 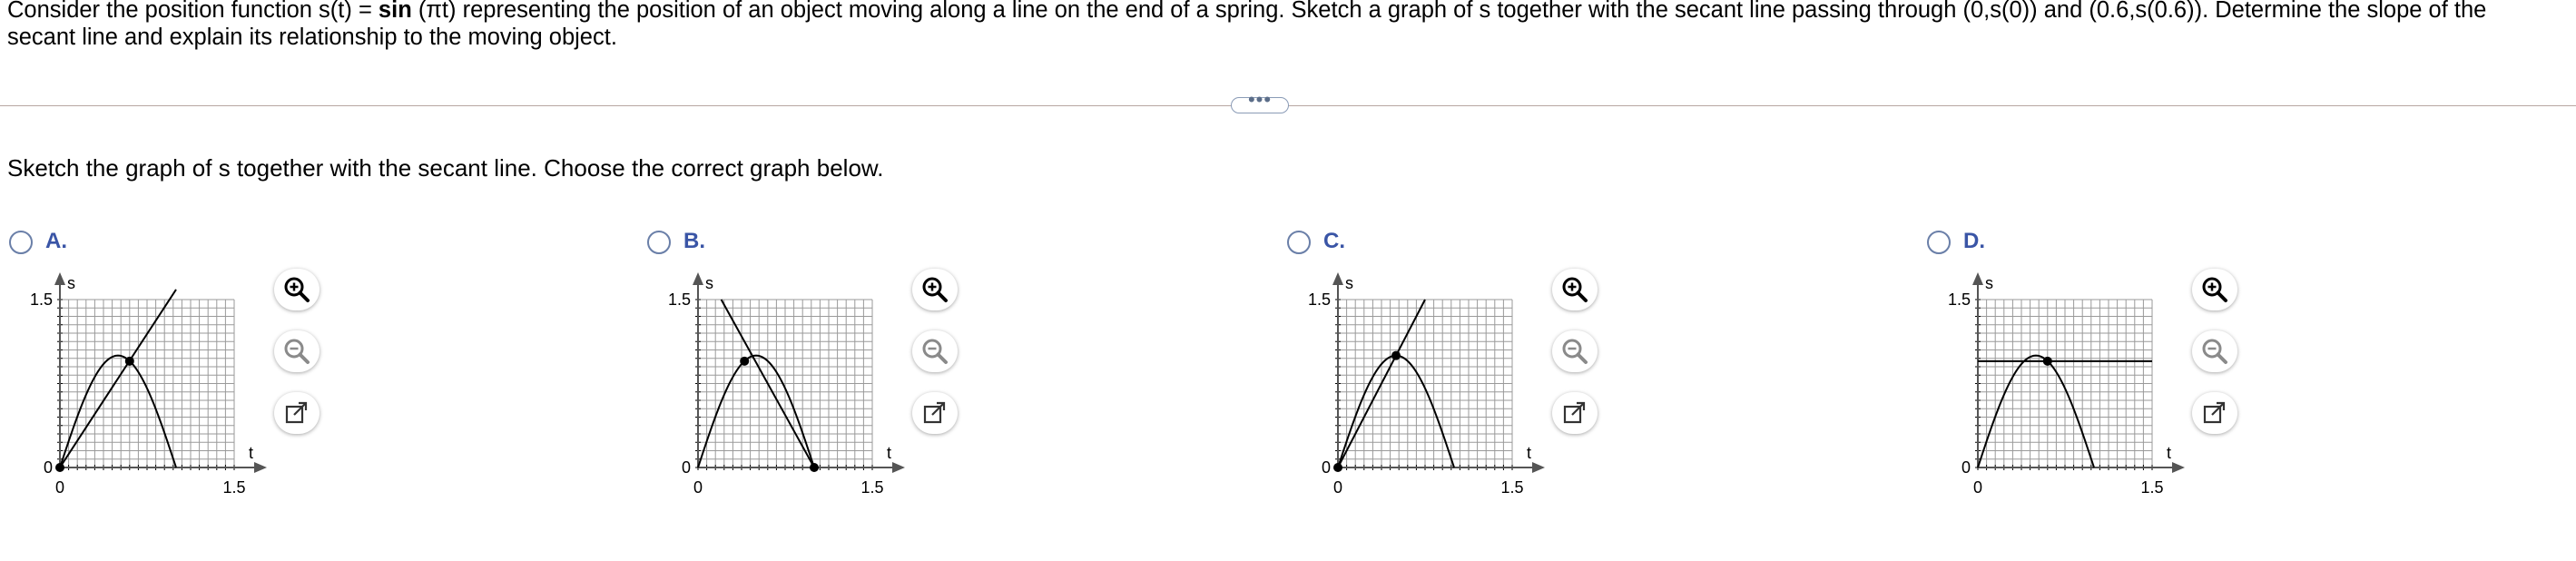 I want to click on more-dots: •••, so click(x=1260, y=99).